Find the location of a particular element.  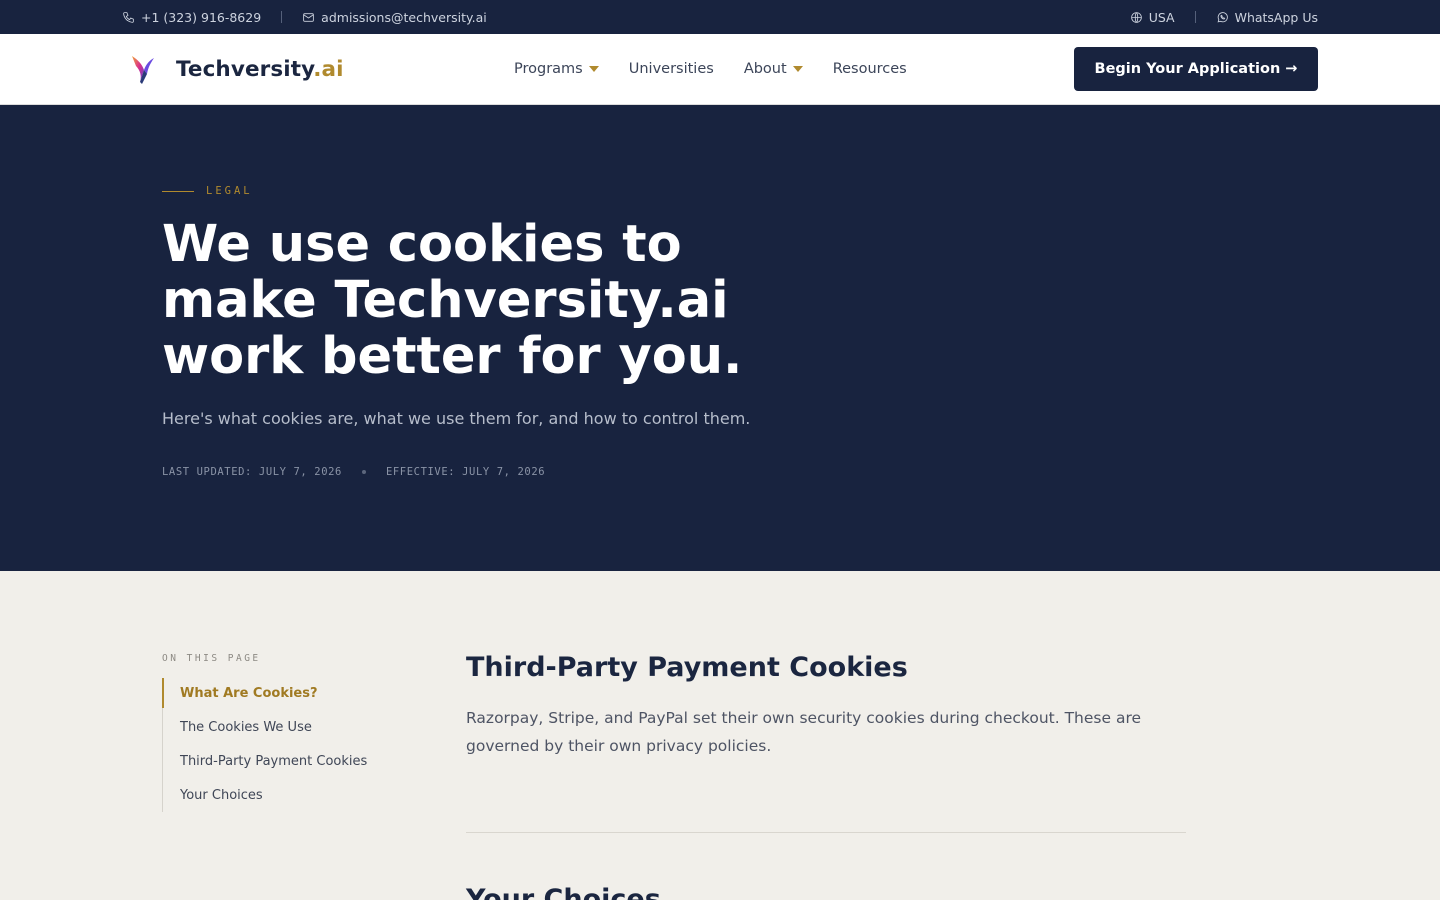

region-selector: USA is located at coordinates (1152, 17).